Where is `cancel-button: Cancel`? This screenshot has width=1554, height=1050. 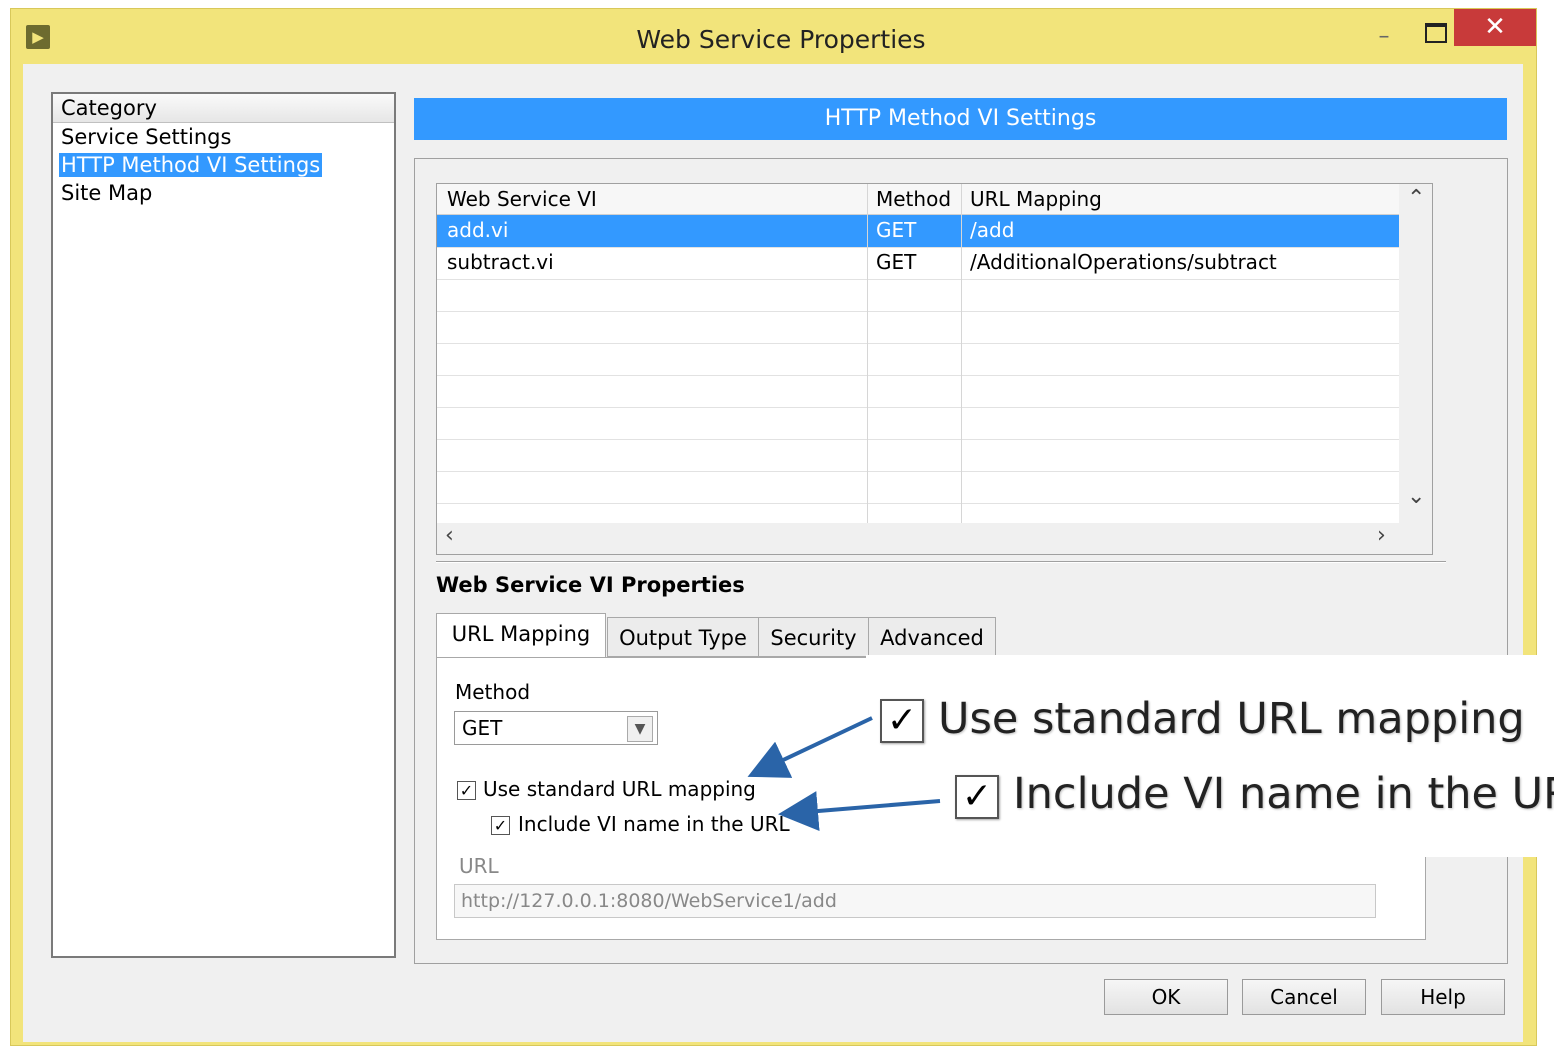 cancel-button: Cancel is located at coordinates (1304, 997).